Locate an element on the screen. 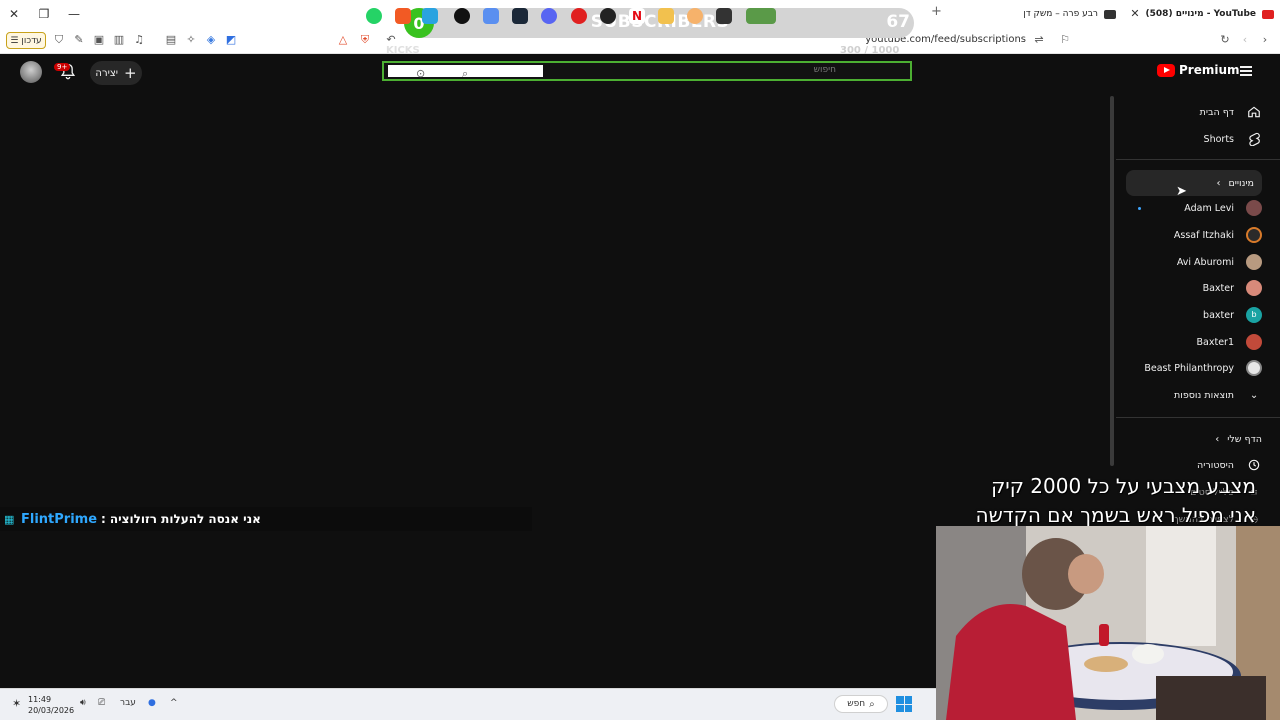 The image size is (1280, 720). show-more-label: תוצאות נוספות is located at coordinates (1204, 395).